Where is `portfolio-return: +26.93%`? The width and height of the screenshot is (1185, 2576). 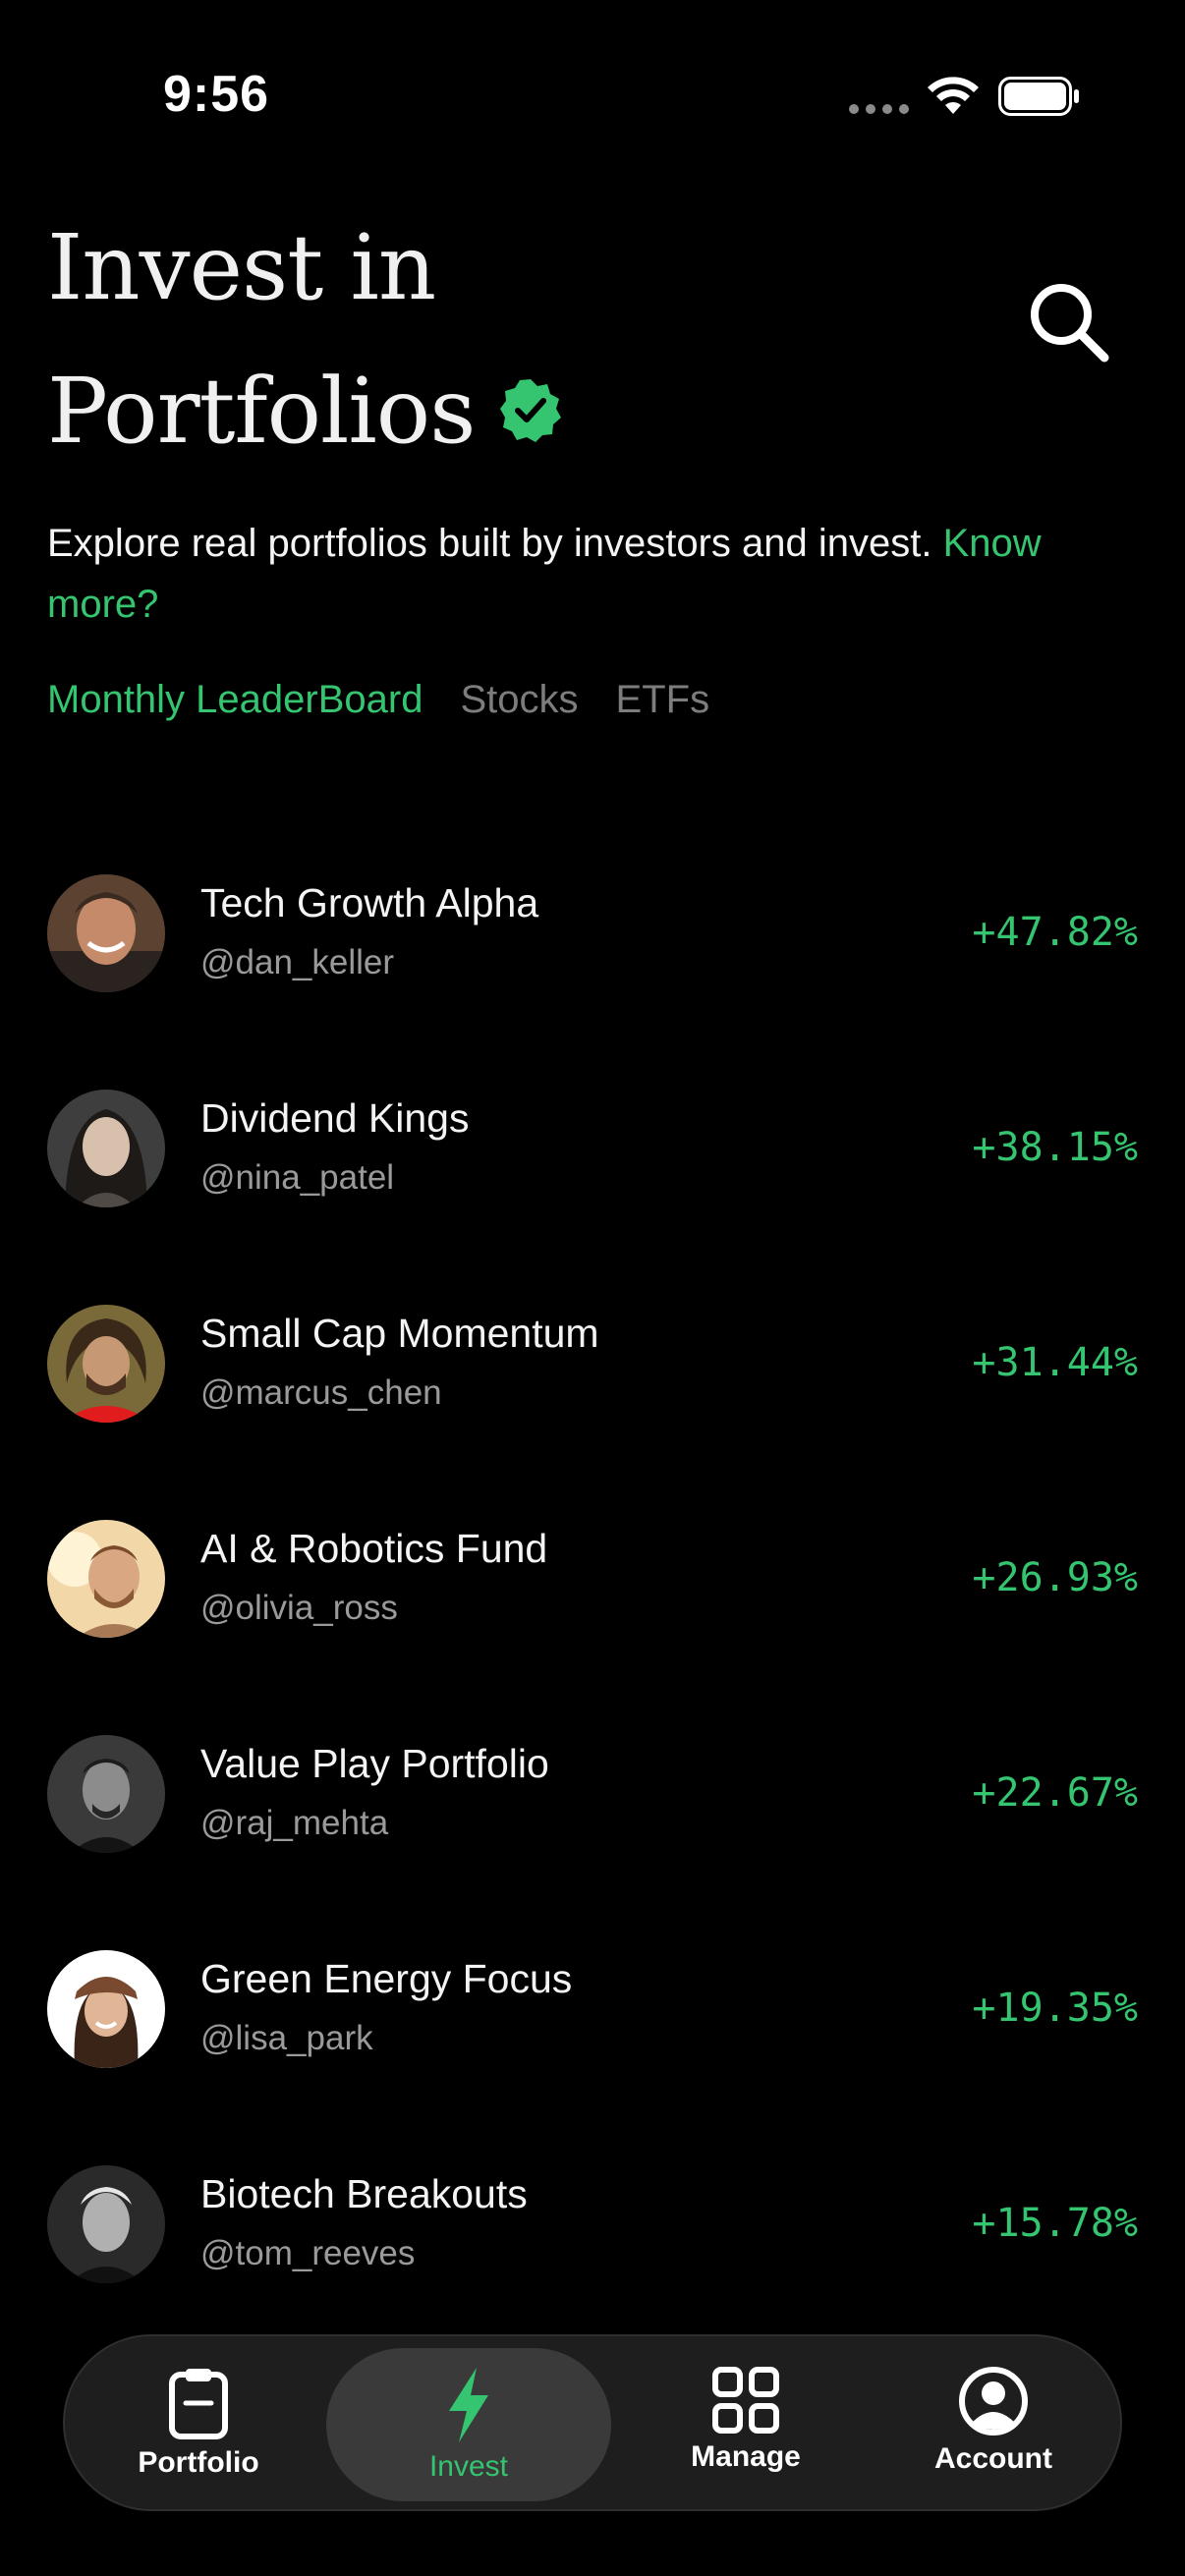 portfolio-return: +26.93% is located at coordinates (1055, 1577).